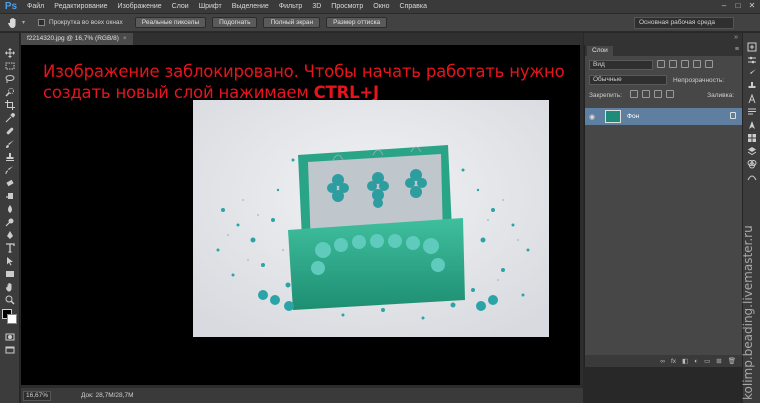 This screenshot has height=403, width=760. What do you see at coordinates (291, 7) in the screenshot?
I see `menu-filter: Фильтр` at bounding box center [291, 7].